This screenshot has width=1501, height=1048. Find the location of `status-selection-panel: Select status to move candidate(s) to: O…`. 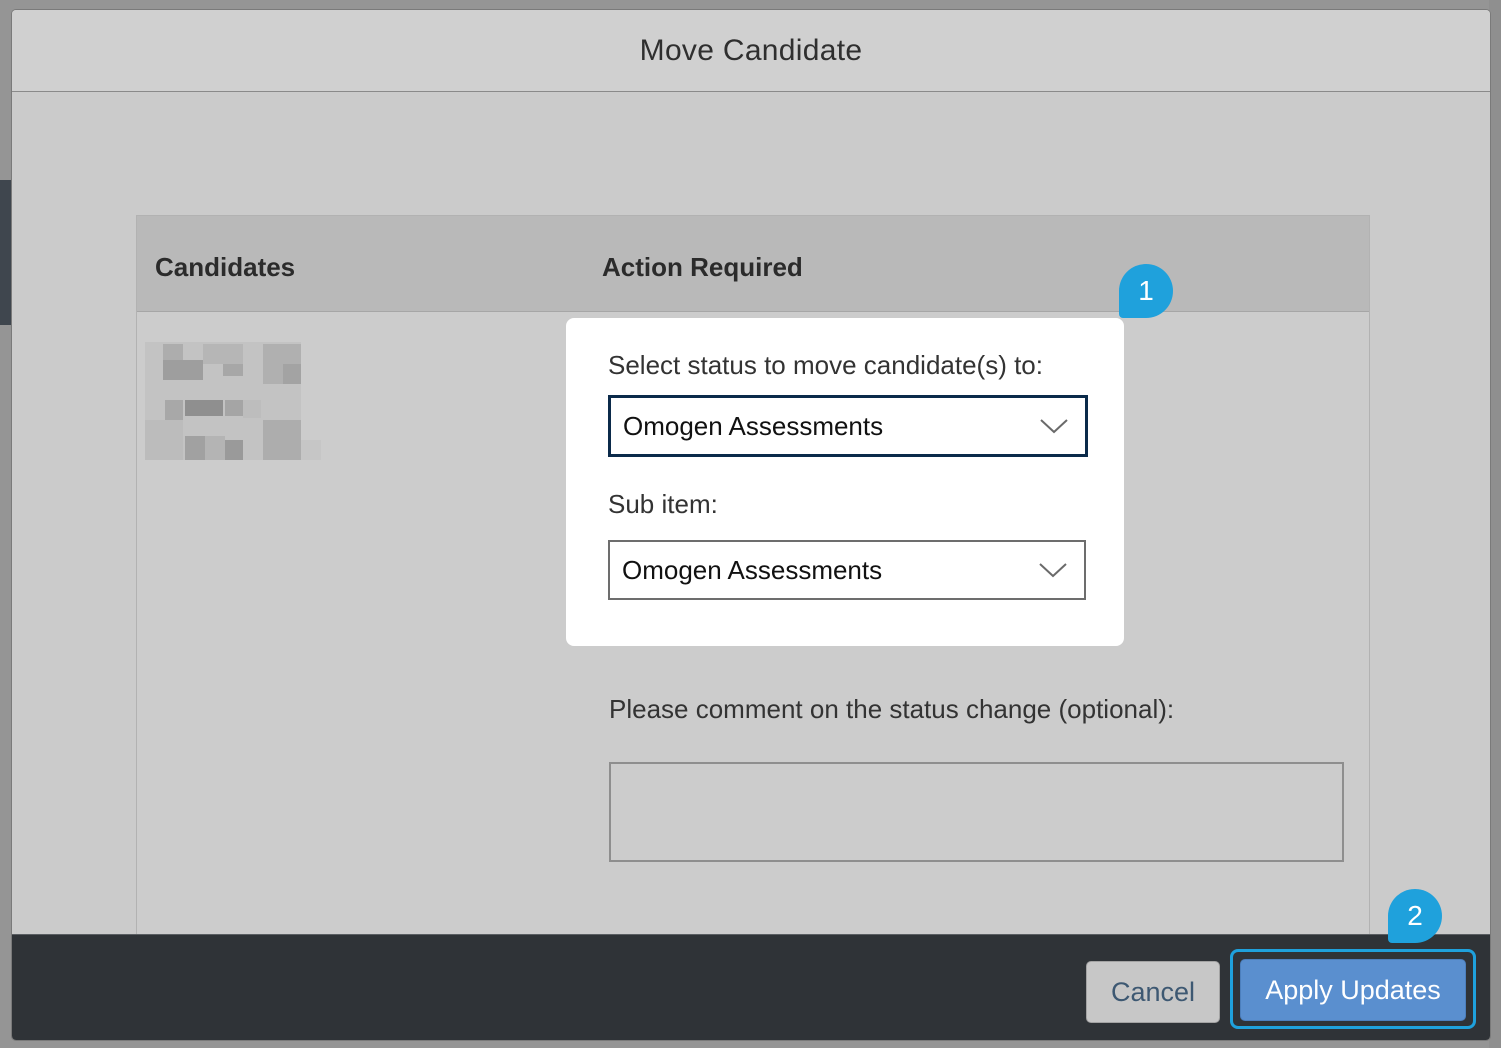

status-selection-panel: Select status to move candidate(s) to: O… is located at coordinates (845, 482).